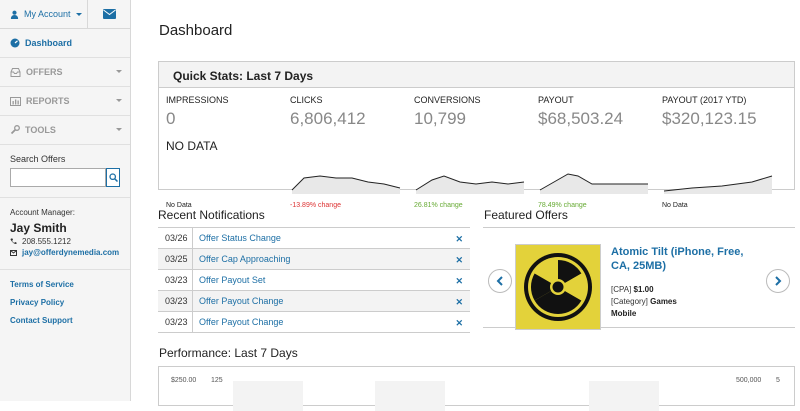  Describe the element at coordinates (65, 130) in the screenshot. I see `sidebar-item-tools: TOOLS` at that location.